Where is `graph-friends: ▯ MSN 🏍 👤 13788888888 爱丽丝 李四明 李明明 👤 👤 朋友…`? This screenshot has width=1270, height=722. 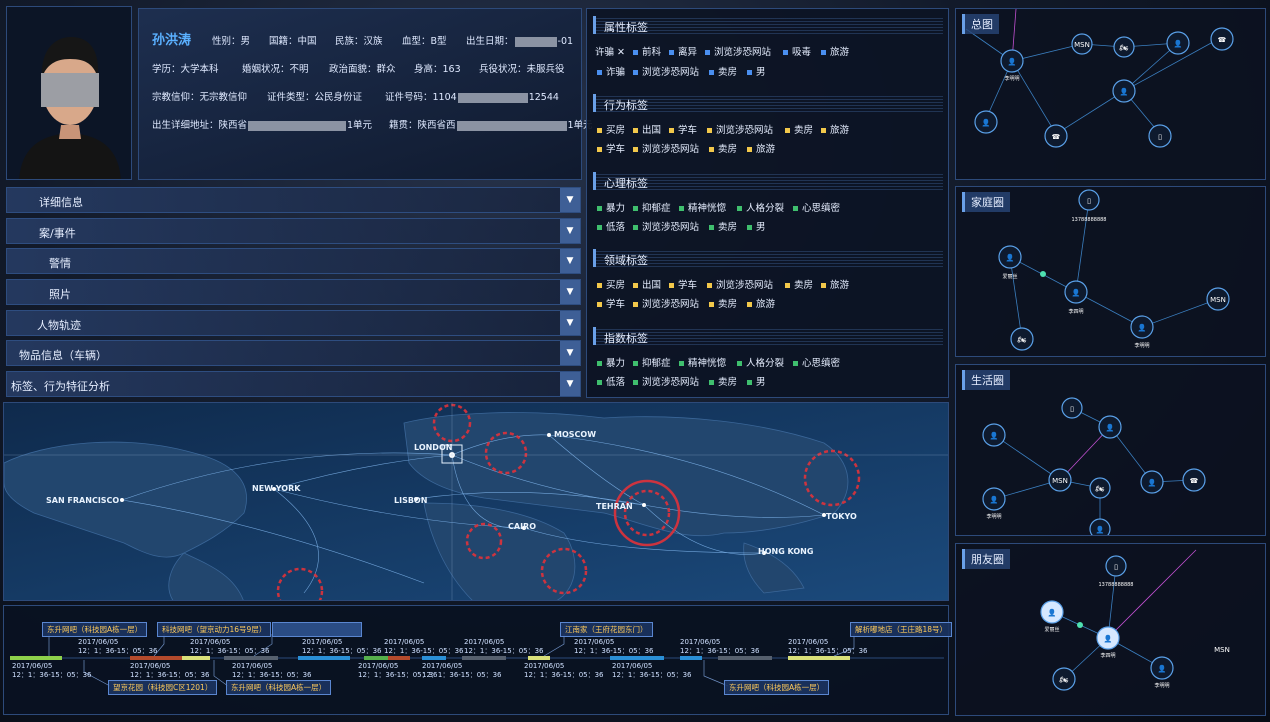 graph-friends: ▯ MSN 🏍 👤 13788888888 爱丽丝 李四明 李明明 👤 👤 朋友… is located at coordinates (1110, 629).